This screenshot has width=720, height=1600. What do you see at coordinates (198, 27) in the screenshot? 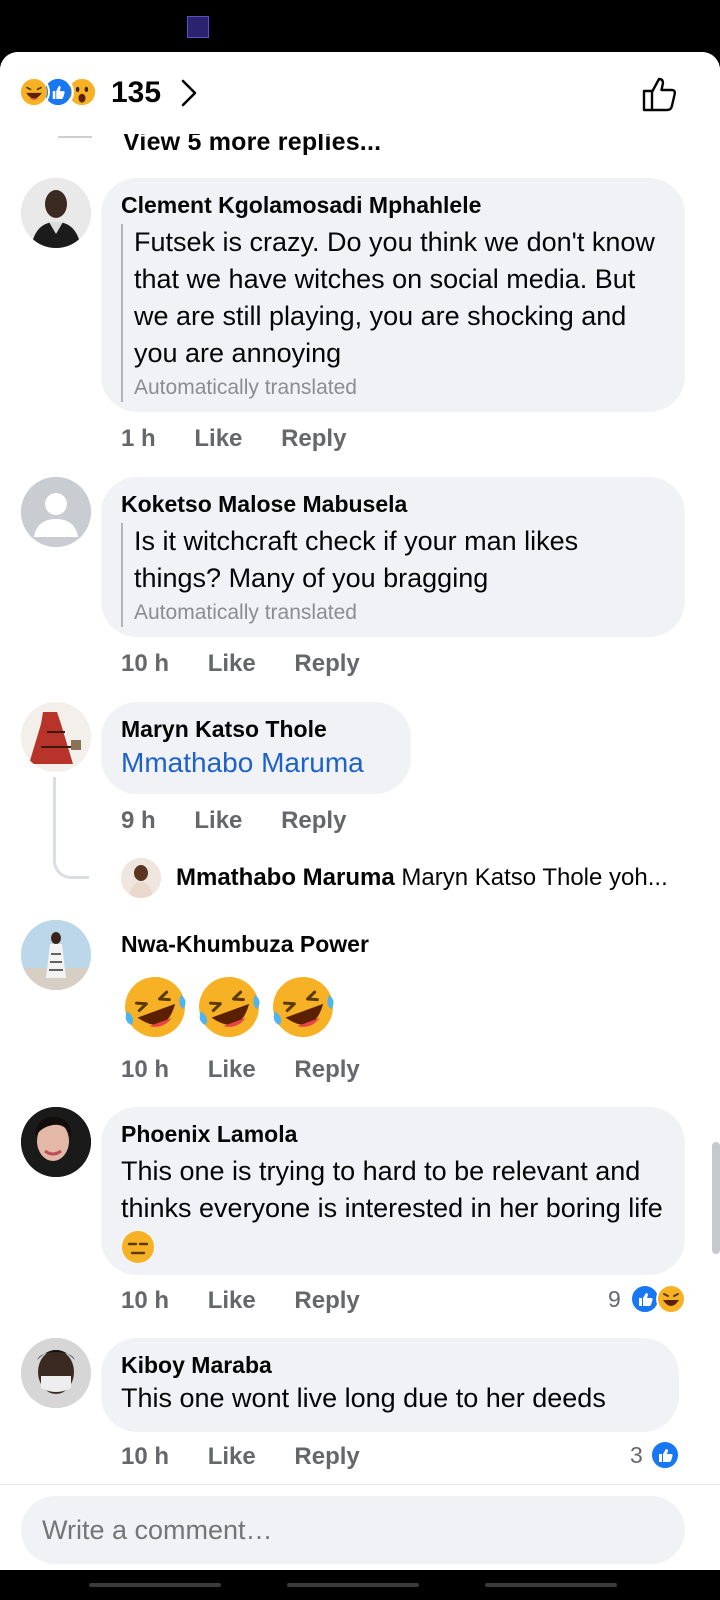
I see `notification-icon` at bounding box center [198, 27].